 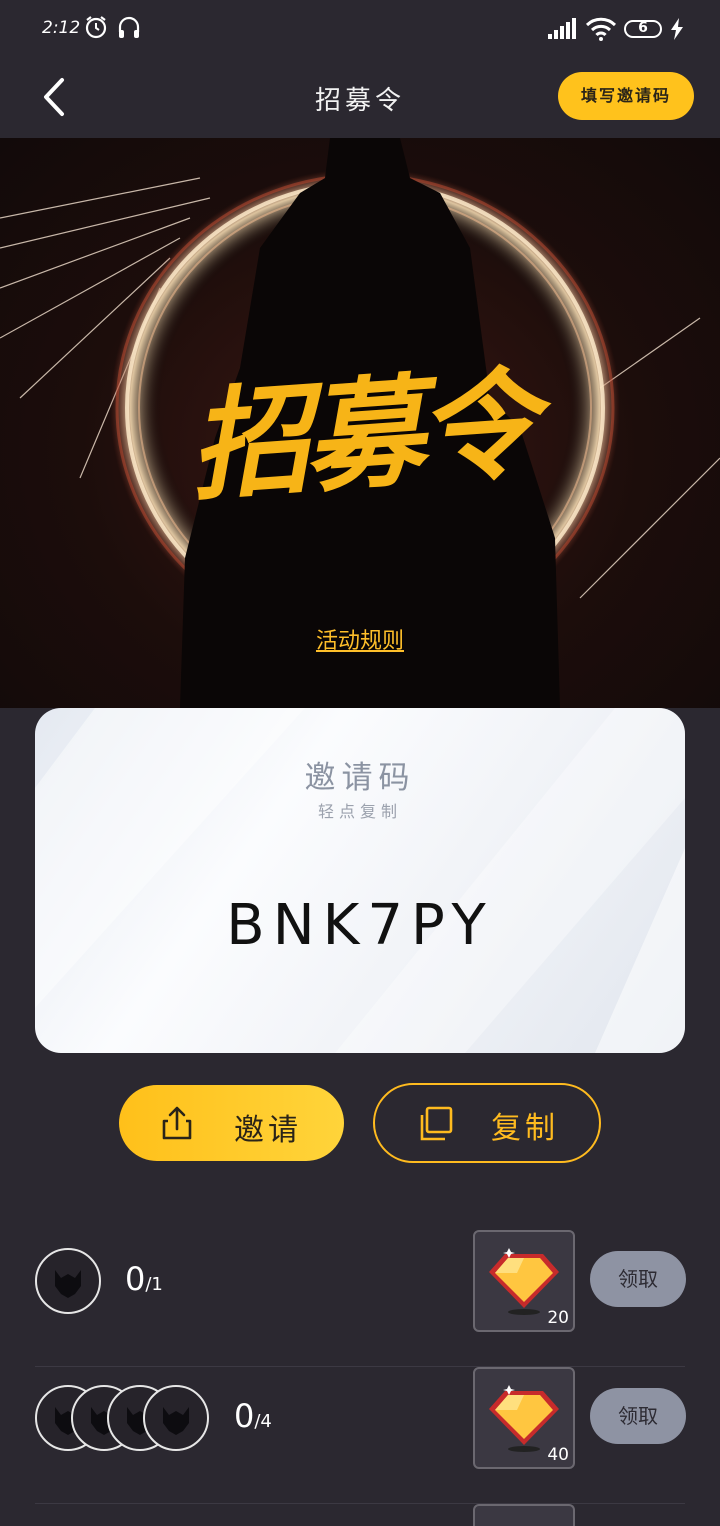 What do you see at coordinates (268, 1130) in the screenshot?
I see `invite-button-label: 邀请` at bounding box center [268, 1130].